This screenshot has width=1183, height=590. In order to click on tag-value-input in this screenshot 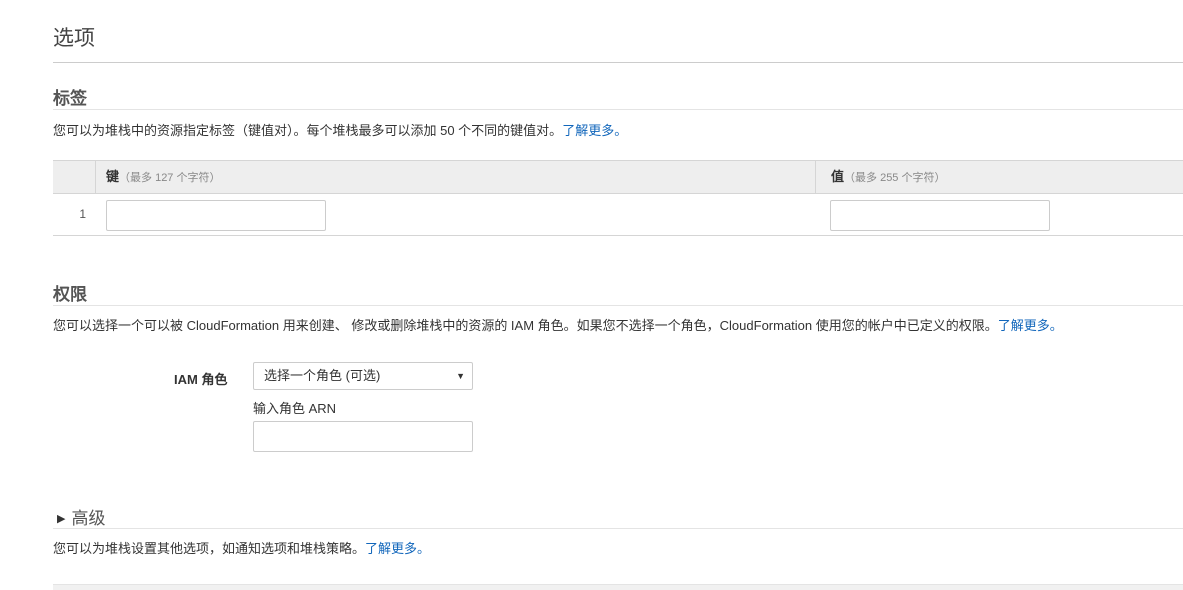, I will do `click(940, 215)`.